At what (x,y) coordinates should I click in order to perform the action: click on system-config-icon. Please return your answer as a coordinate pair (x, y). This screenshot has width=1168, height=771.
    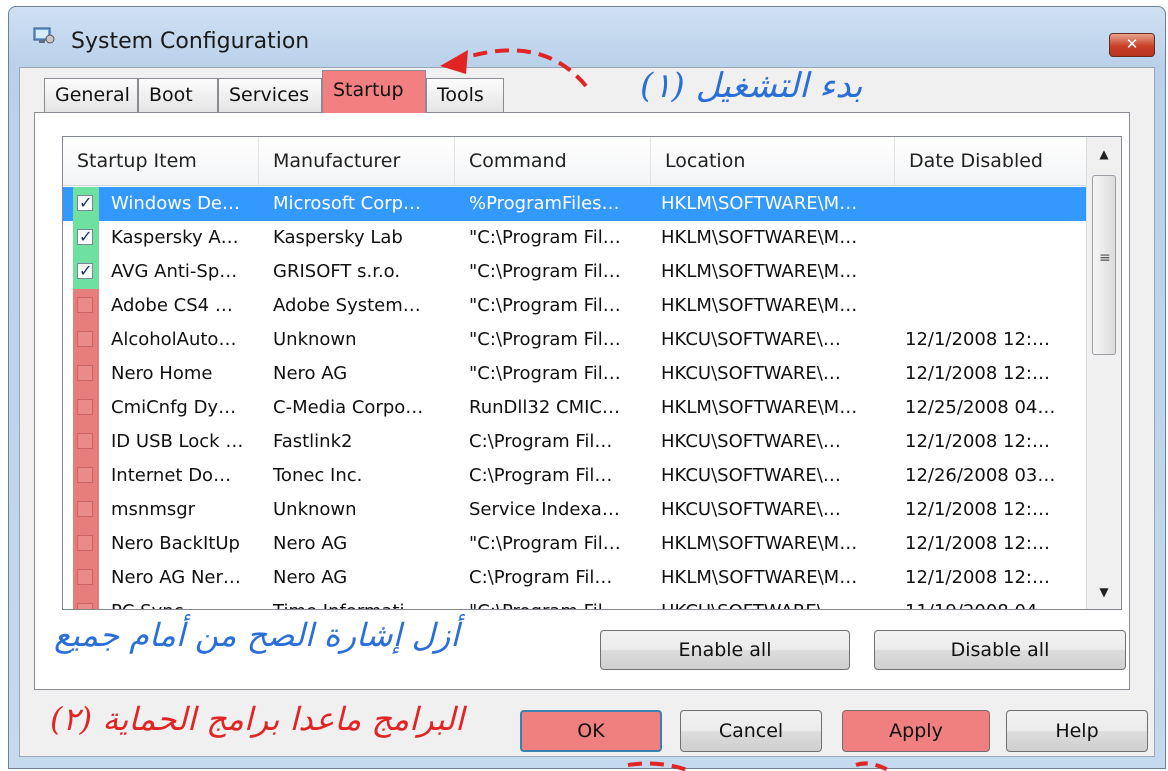
    Looking at the image, I should click on (44, 35).